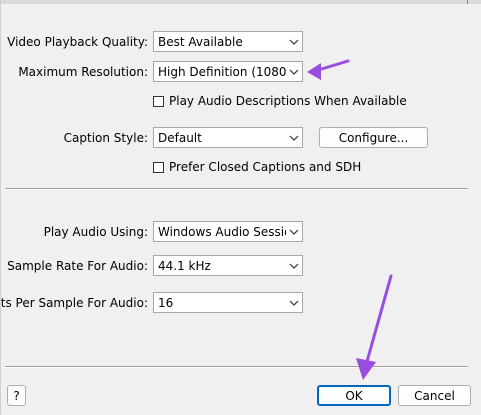 The width and height of the screenshot is (481, 415). What do you see at coordinates (166, 302) in the screenshot?
I see `bits-per-sample-value: 16` at bounding box center [166, 302].